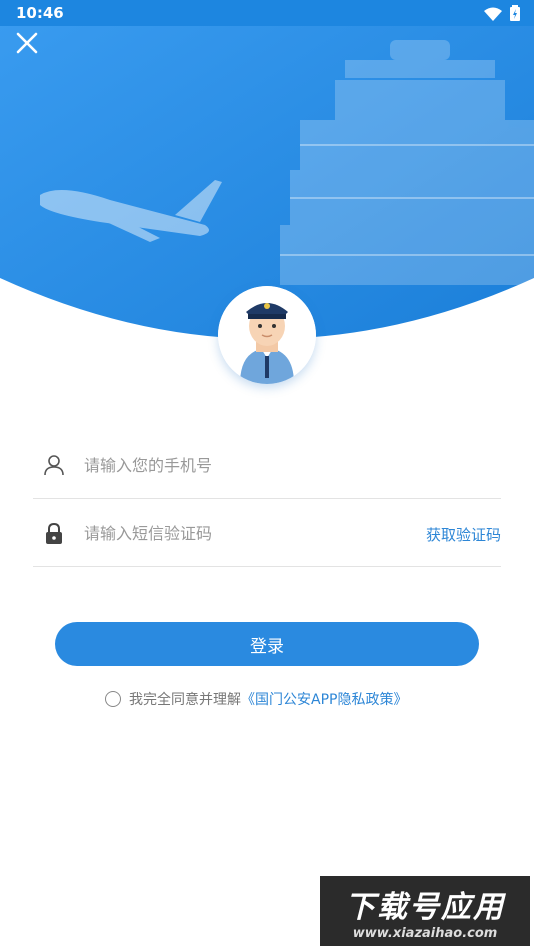 The image size is (534, 950). I want to click on wifi-icon, so click(493, 15).